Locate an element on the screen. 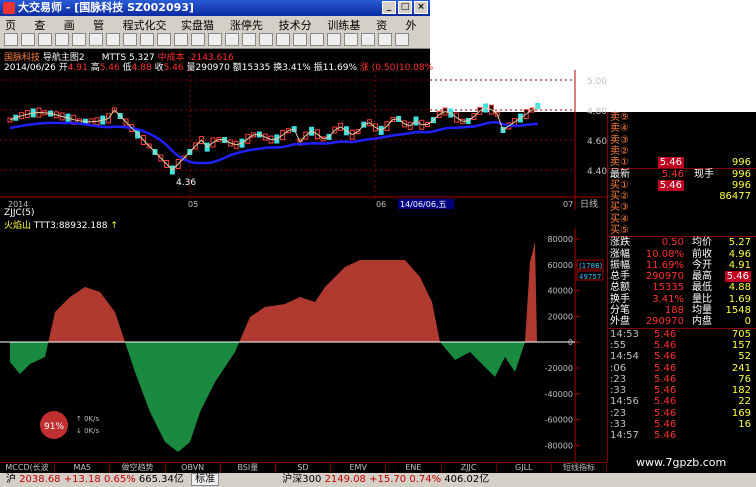  bid-row: 买⑤ is located at coordinates (682, 230).